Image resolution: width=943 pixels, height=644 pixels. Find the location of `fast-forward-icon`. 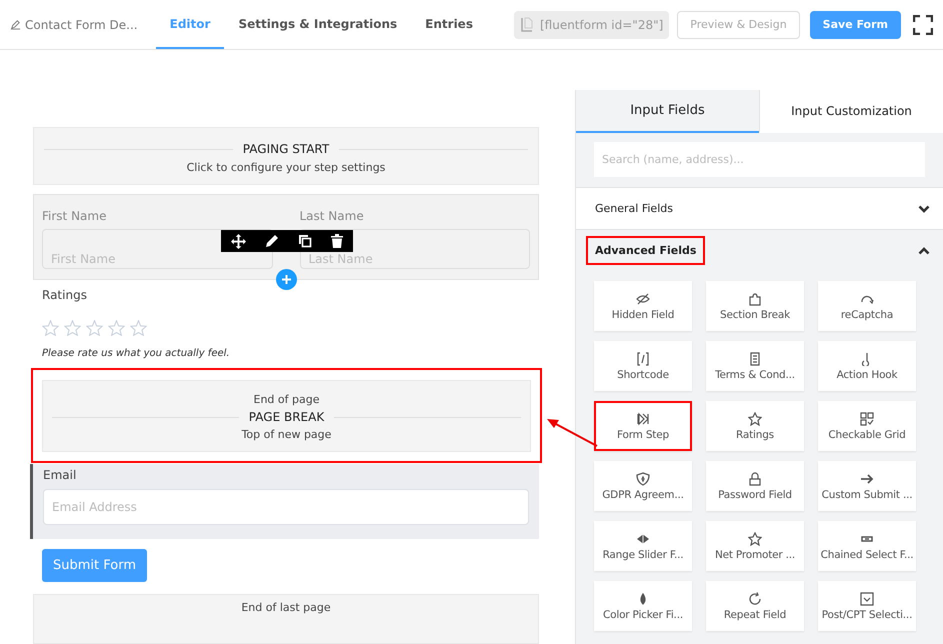

fast-forward-icon is located at coordinates (643, 419).